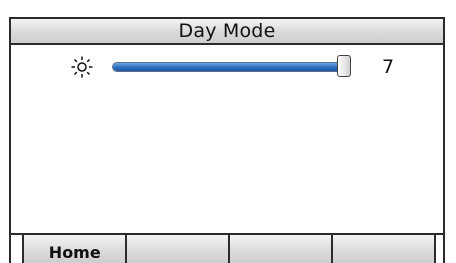  I want to click on brightness-slider-fill, so click(231, 67).